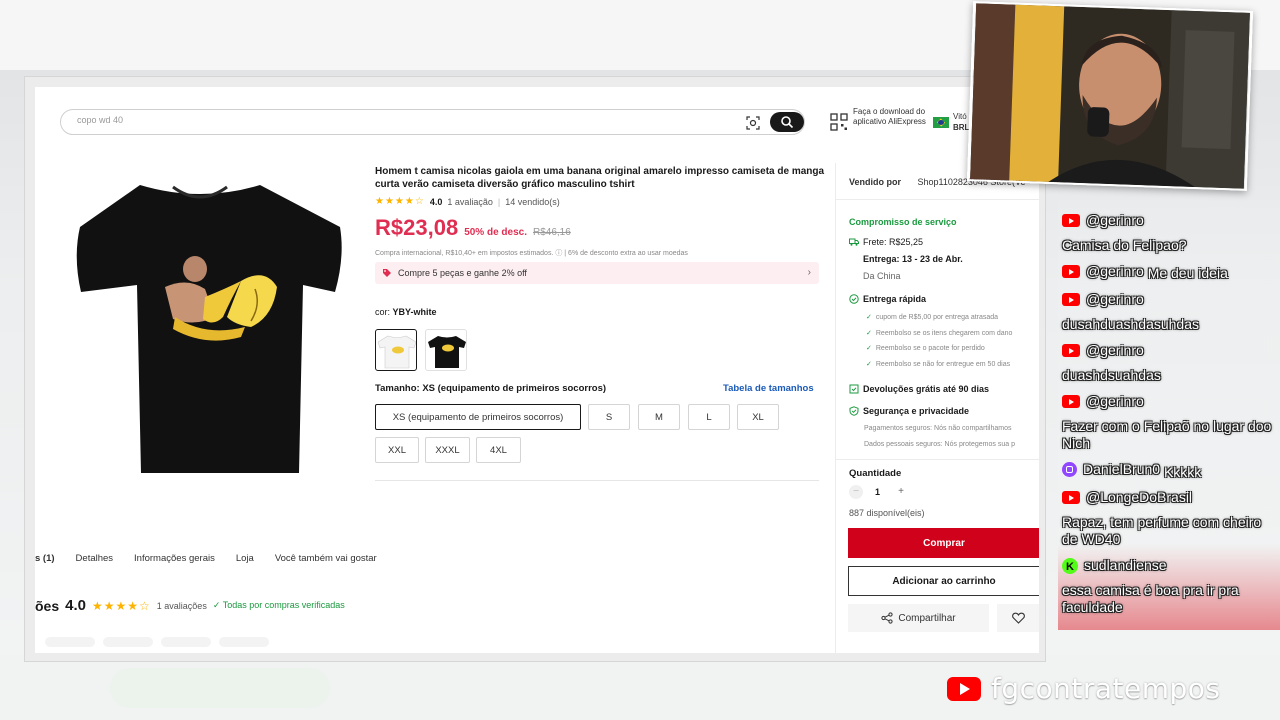 The width and height of the screenshot is (1280, 720). Describe the element at coordinates (75, 605) in the screenshot. I see `reviews-score: 4.0` at that location.